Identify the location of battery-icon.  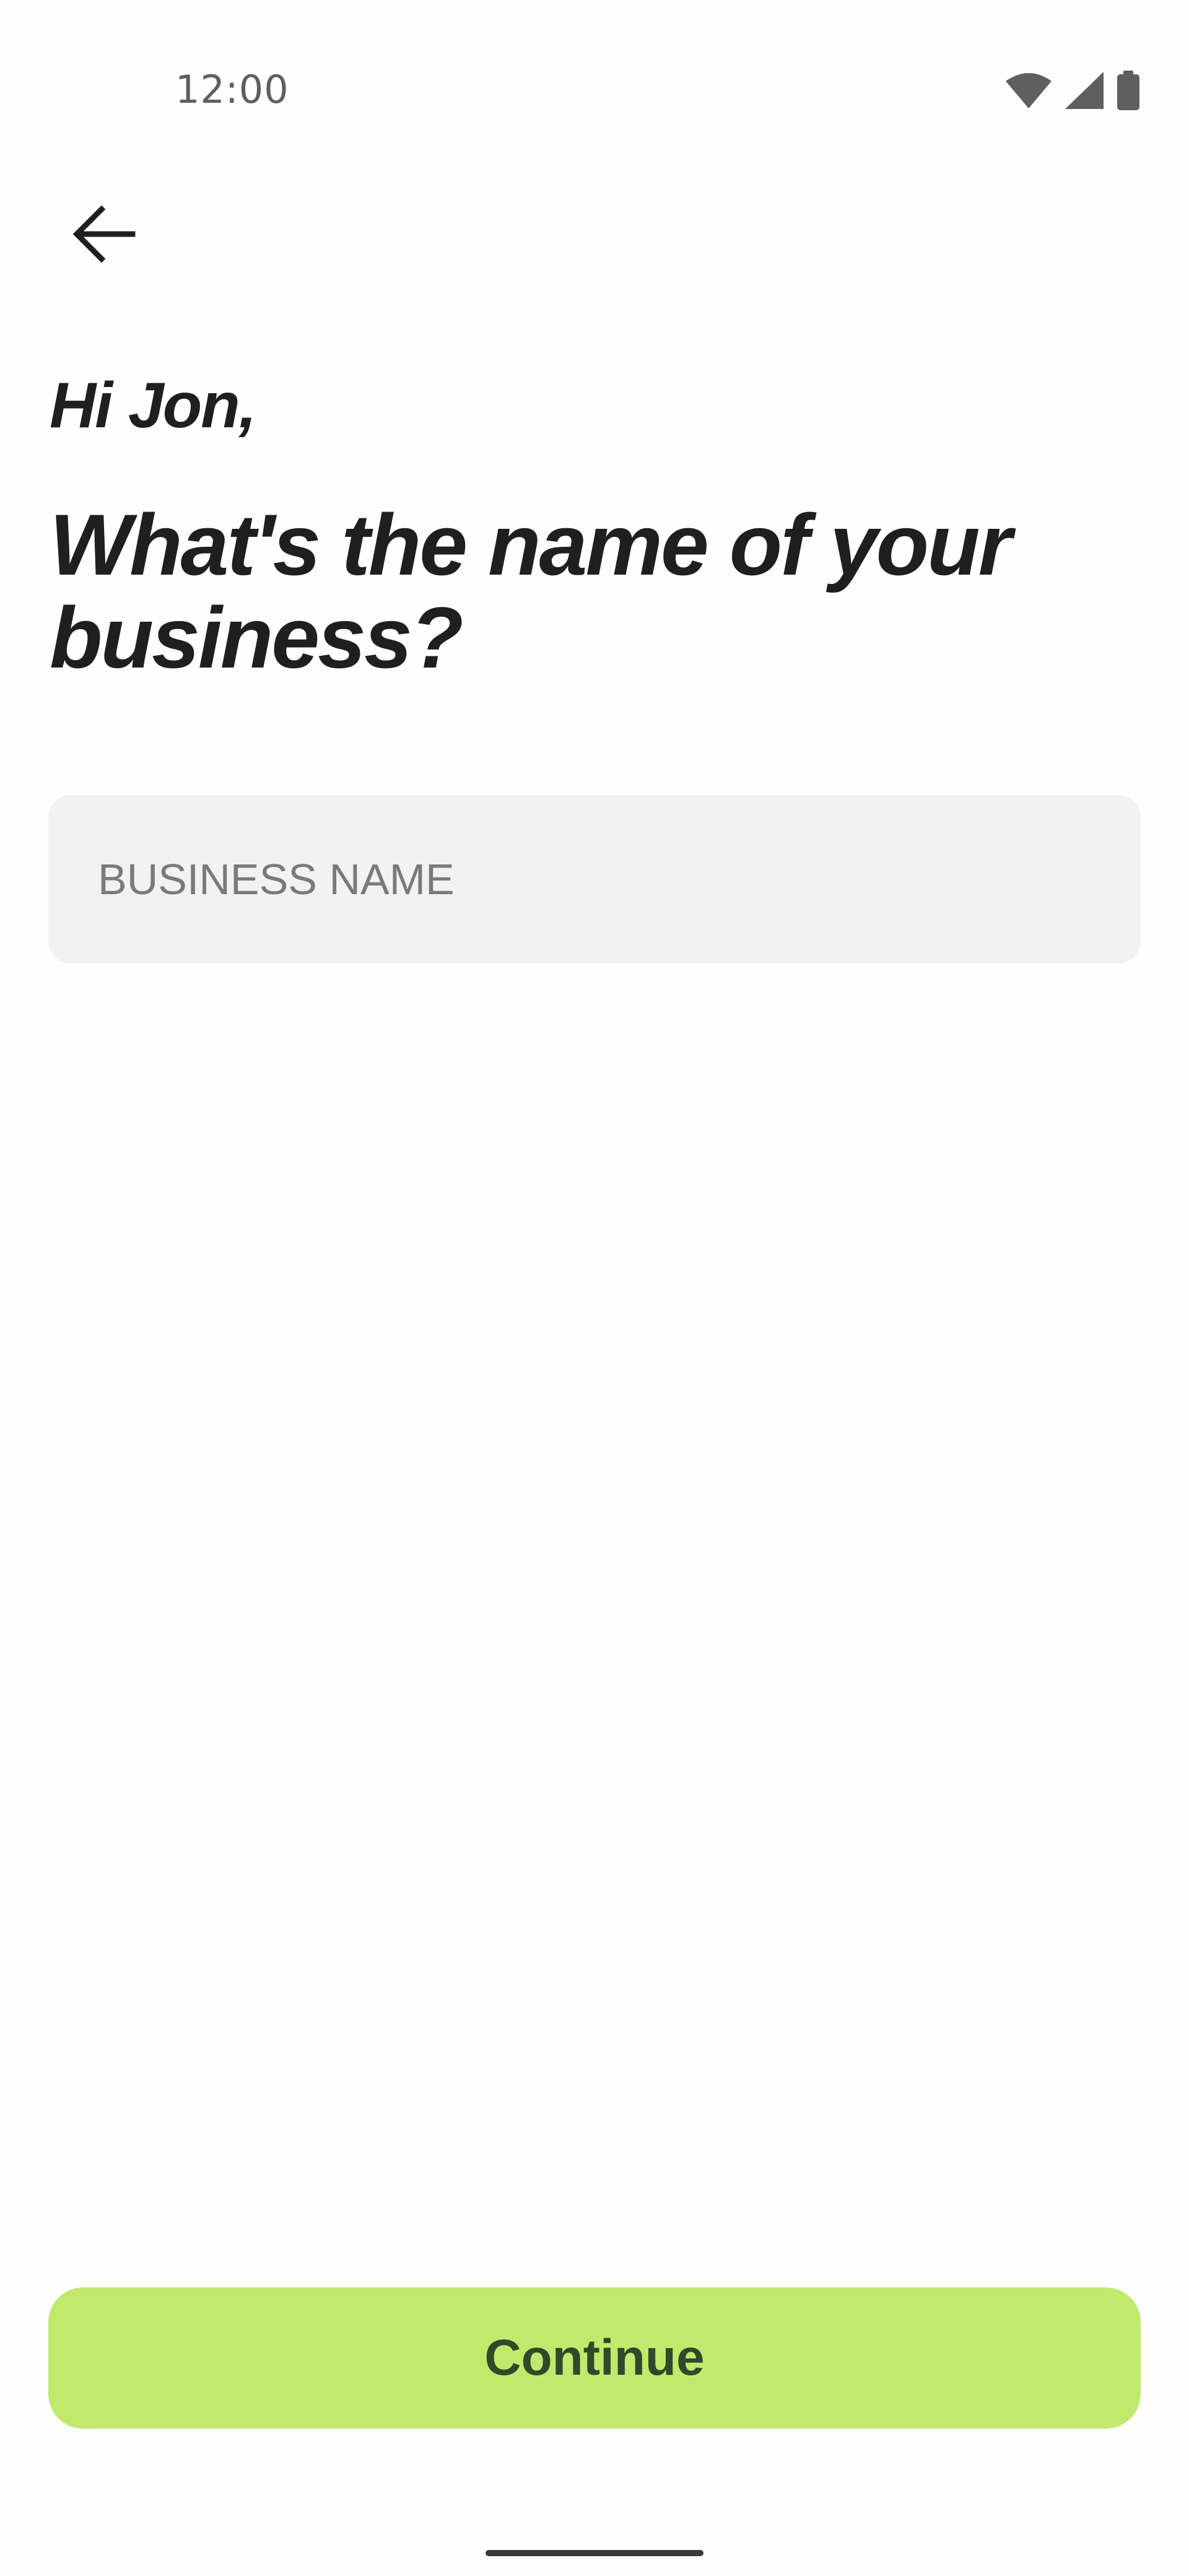
(1128, 91).